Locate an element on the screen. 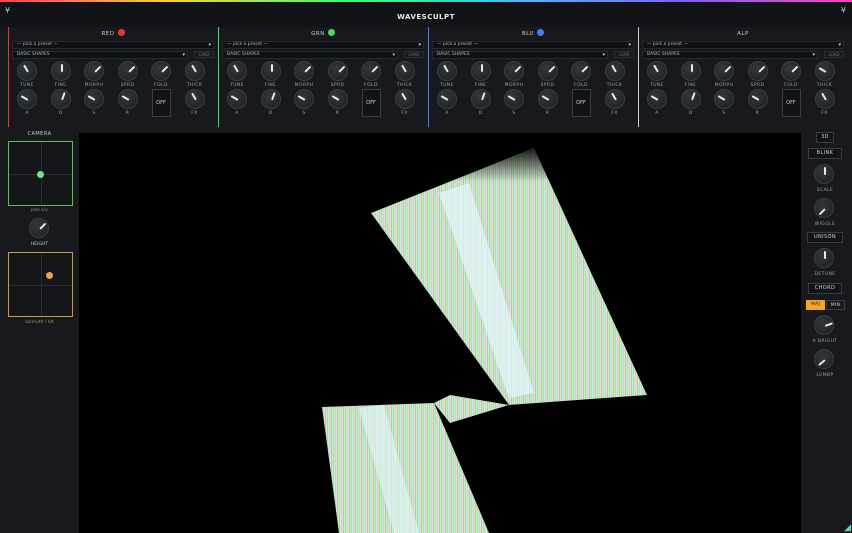 This screenshot has height=533, width=852. scale-knob is located at coordinates (824, 174).